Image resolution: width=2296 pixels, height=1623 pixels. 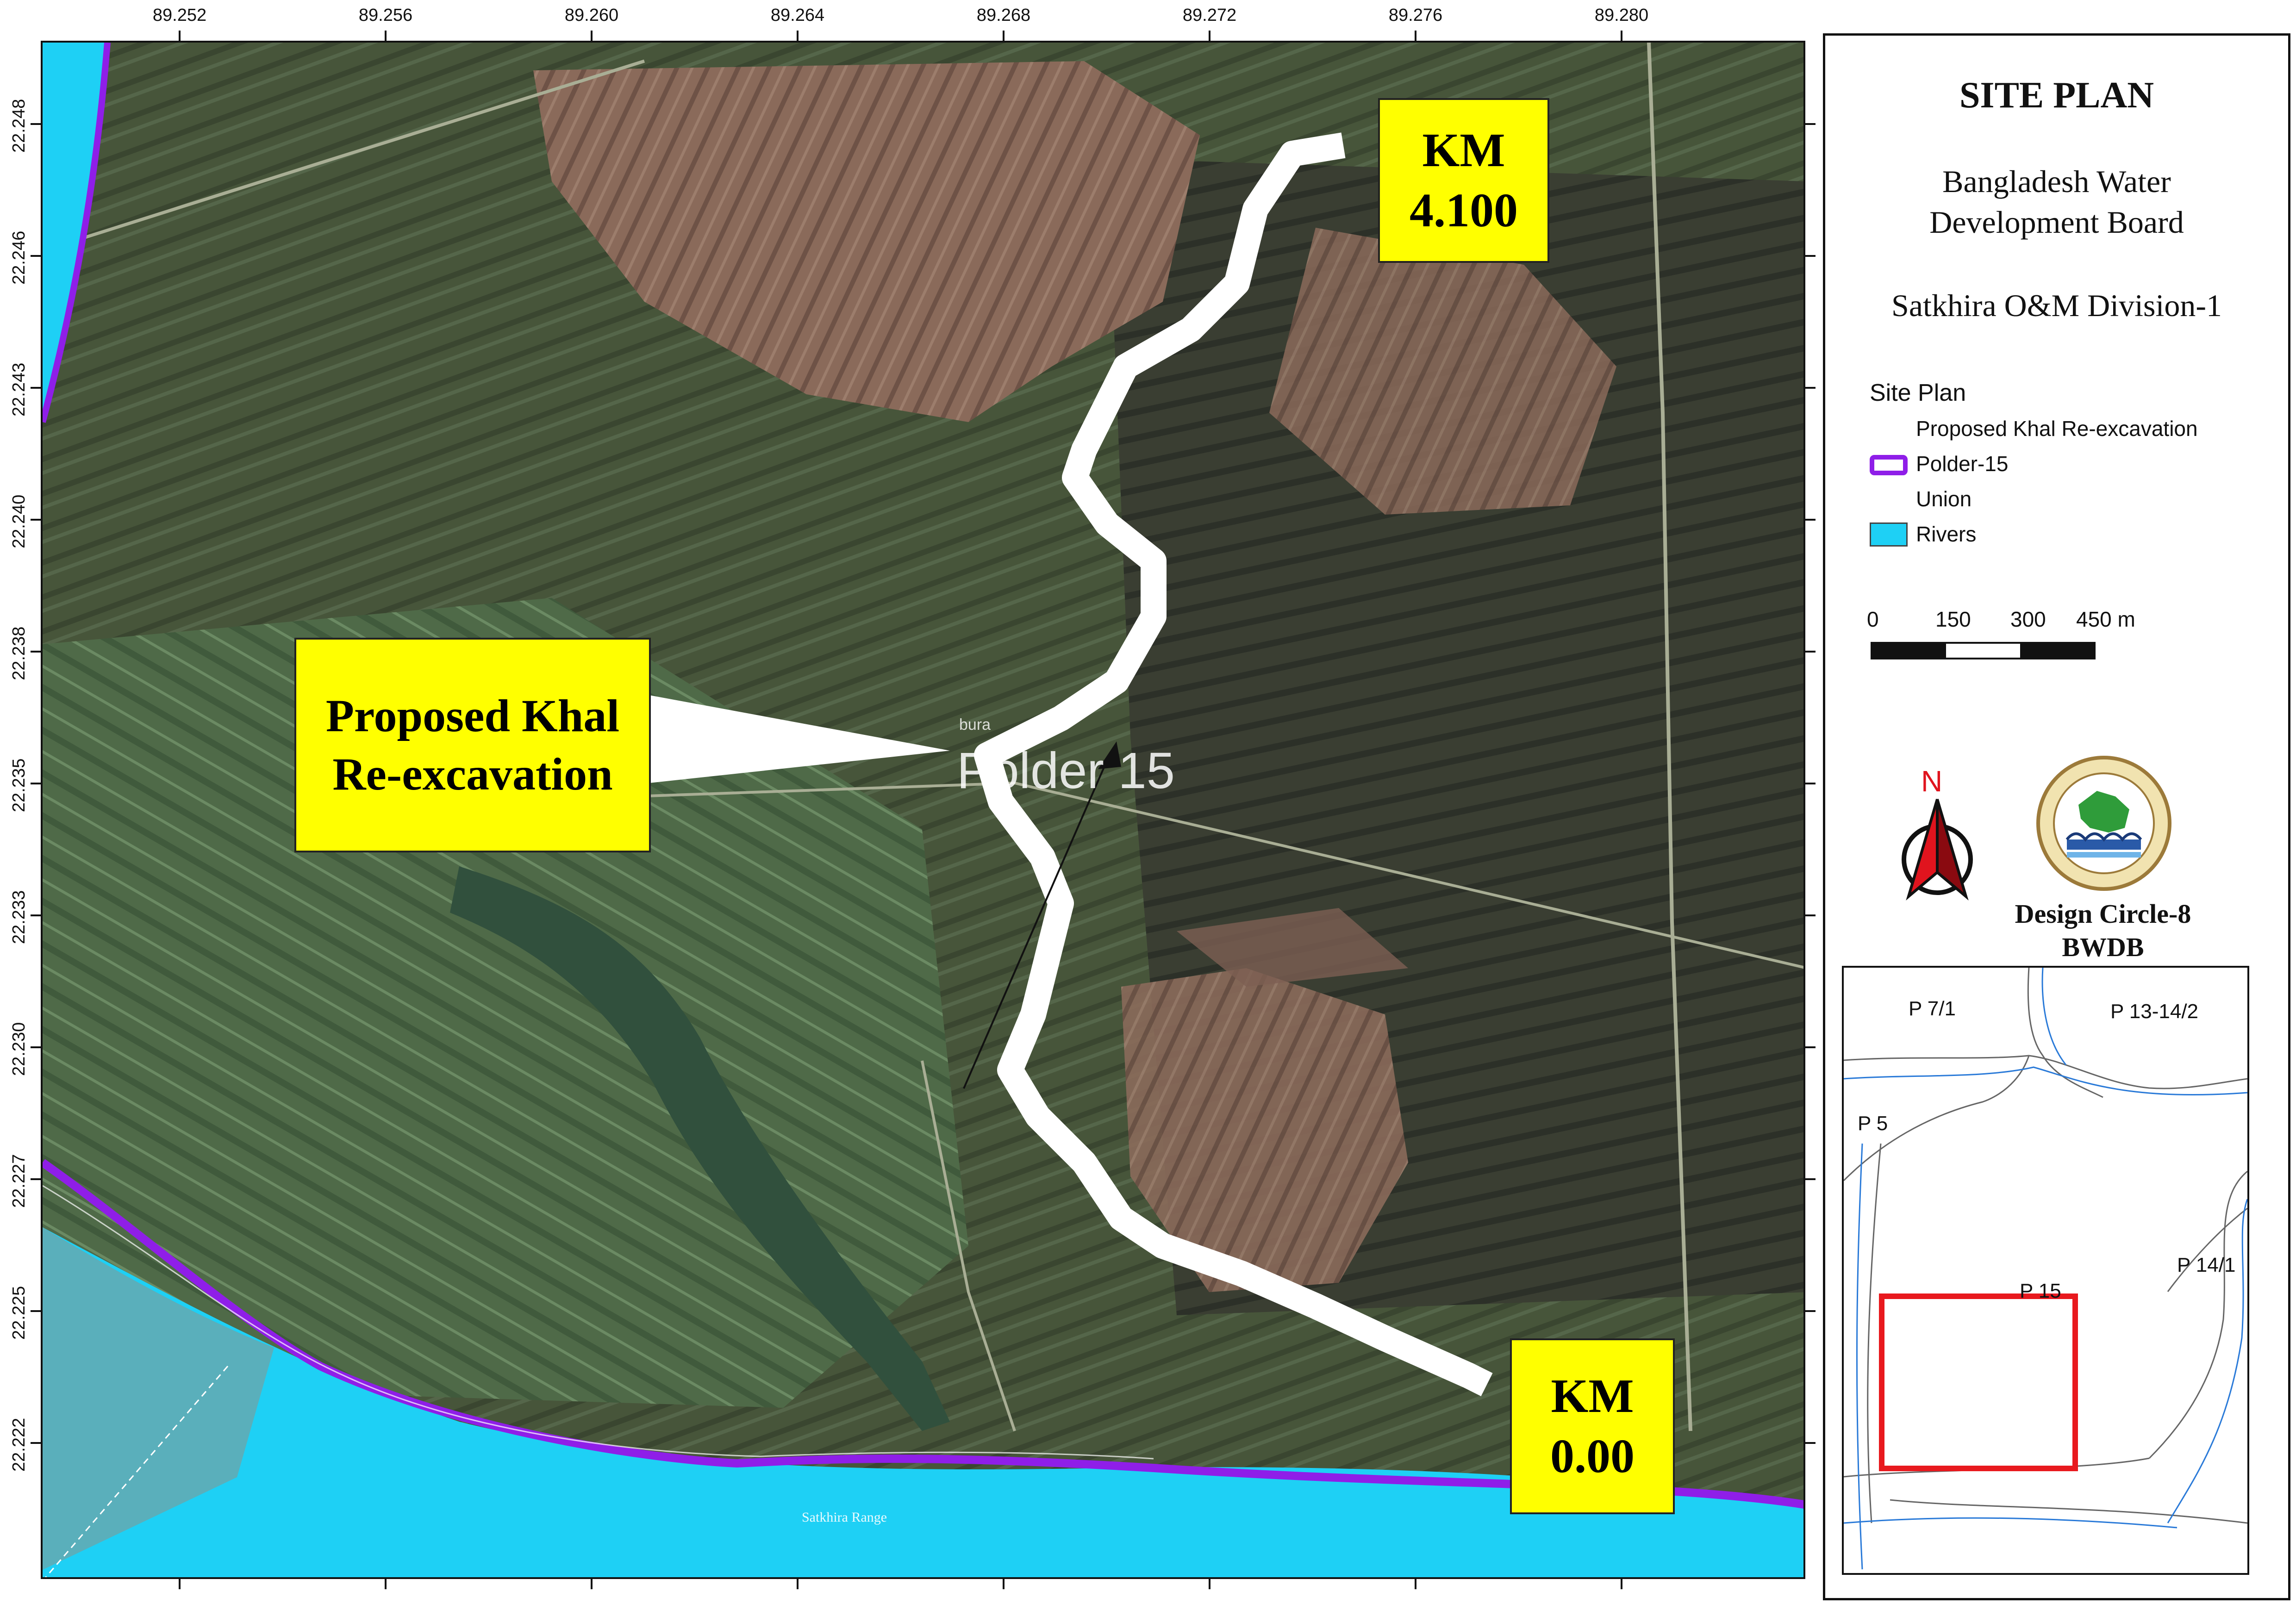 What do you see at coordinates (2057, 429) in the screenshot?
I see `legend-item-proposed-khal: Proposed Khal Re-excavation` at bounding box center [2057, 429].